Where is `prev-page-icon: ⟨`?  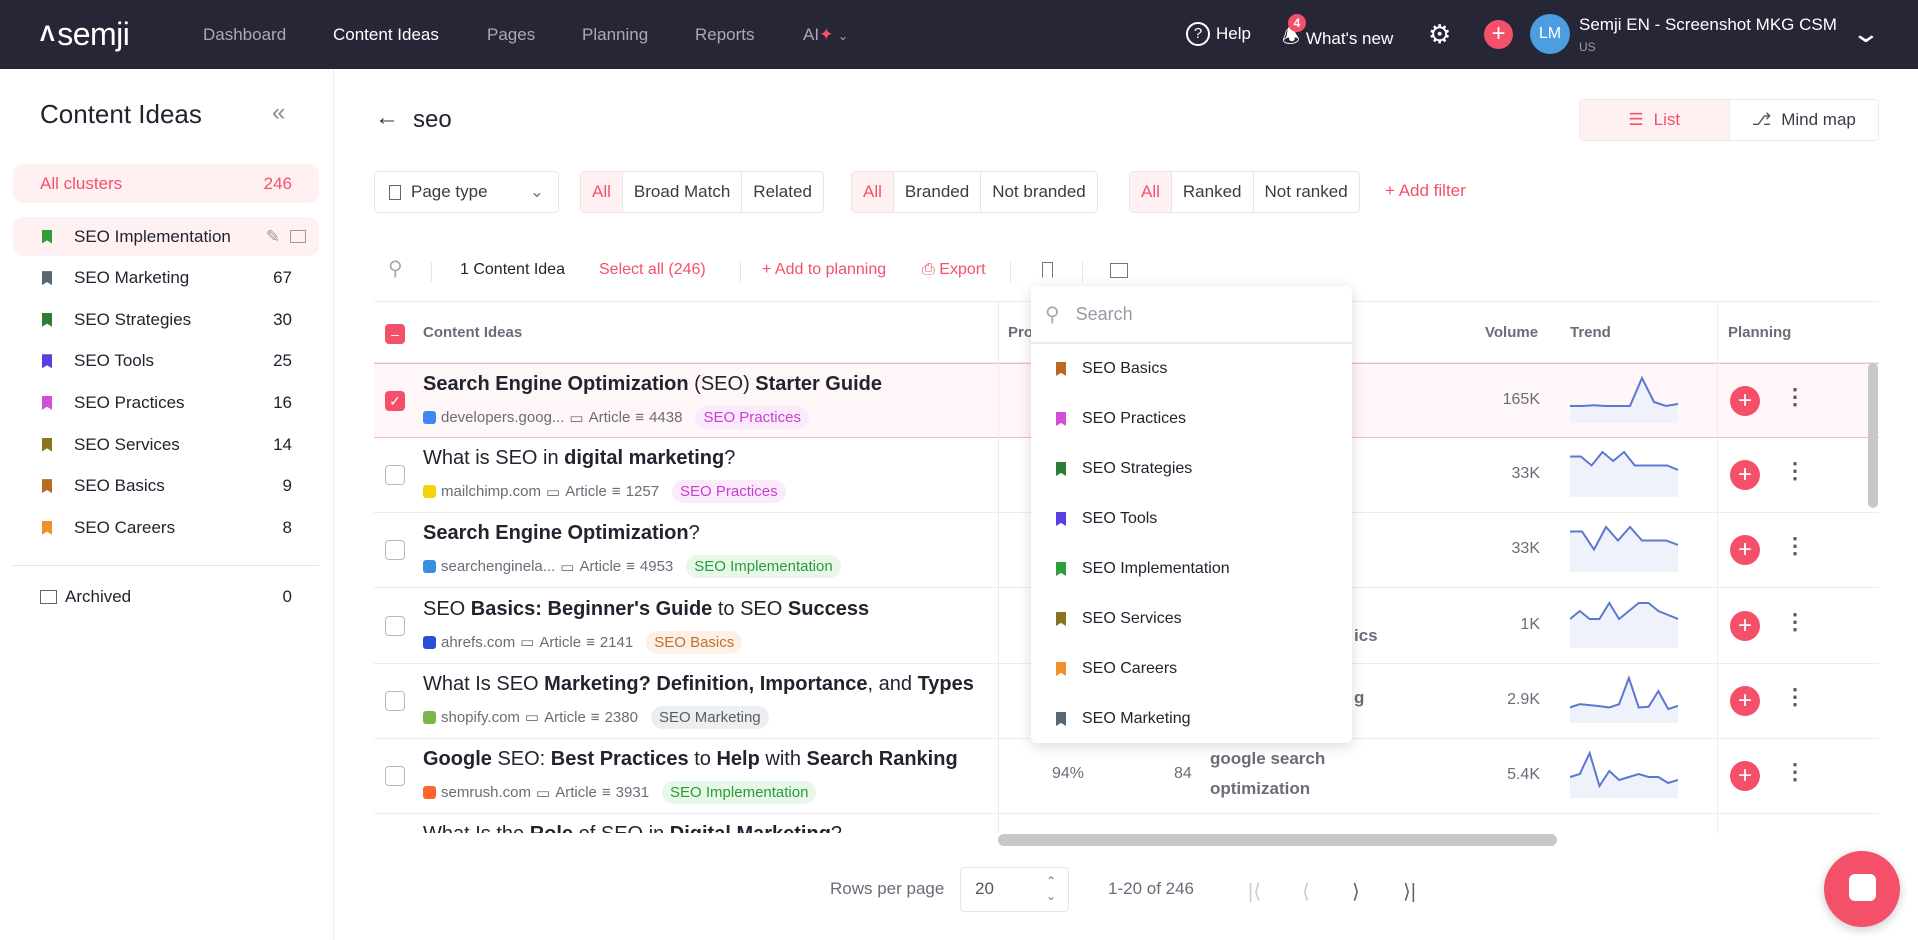
prev-page-icon: ⟨ is located at coordinates (1306, 891).